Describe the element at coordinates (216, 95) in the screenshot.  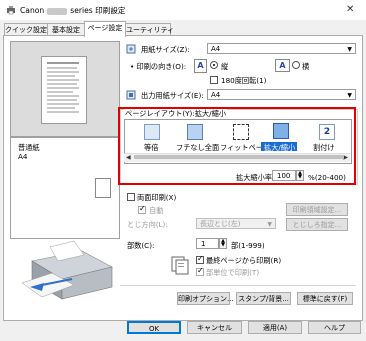
I see `output-size-value: A4` at that location.